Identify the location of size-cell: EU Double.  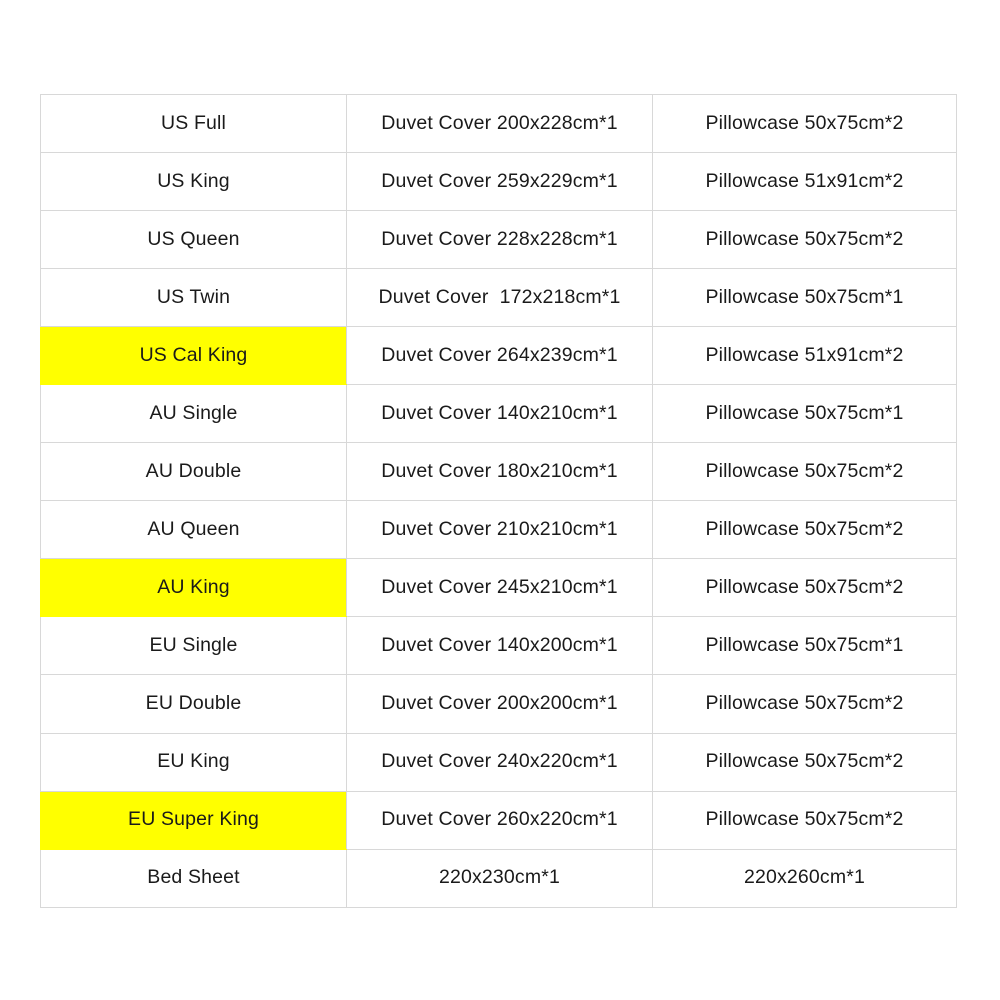
(193, 704).